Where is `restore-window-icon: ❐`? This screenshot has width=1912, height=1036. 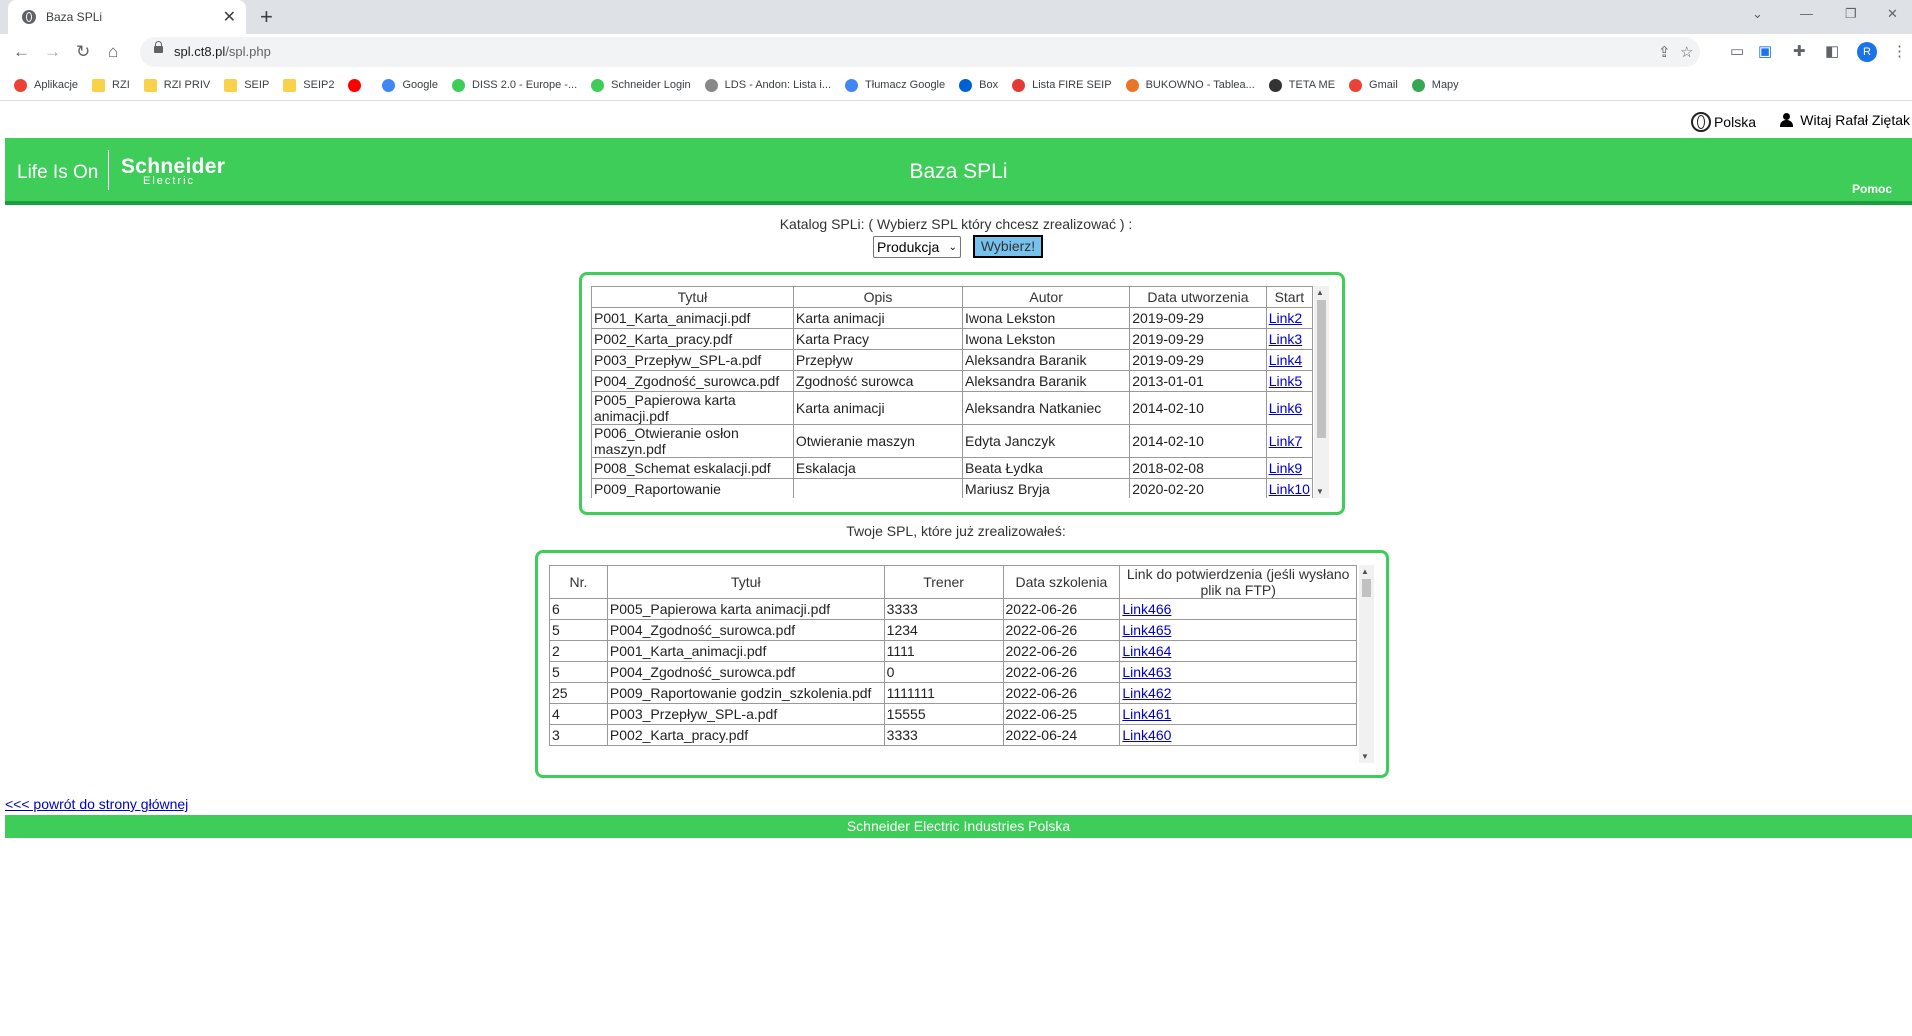
restore-window-icon: ❐ is located at coordinates (1851, 14).